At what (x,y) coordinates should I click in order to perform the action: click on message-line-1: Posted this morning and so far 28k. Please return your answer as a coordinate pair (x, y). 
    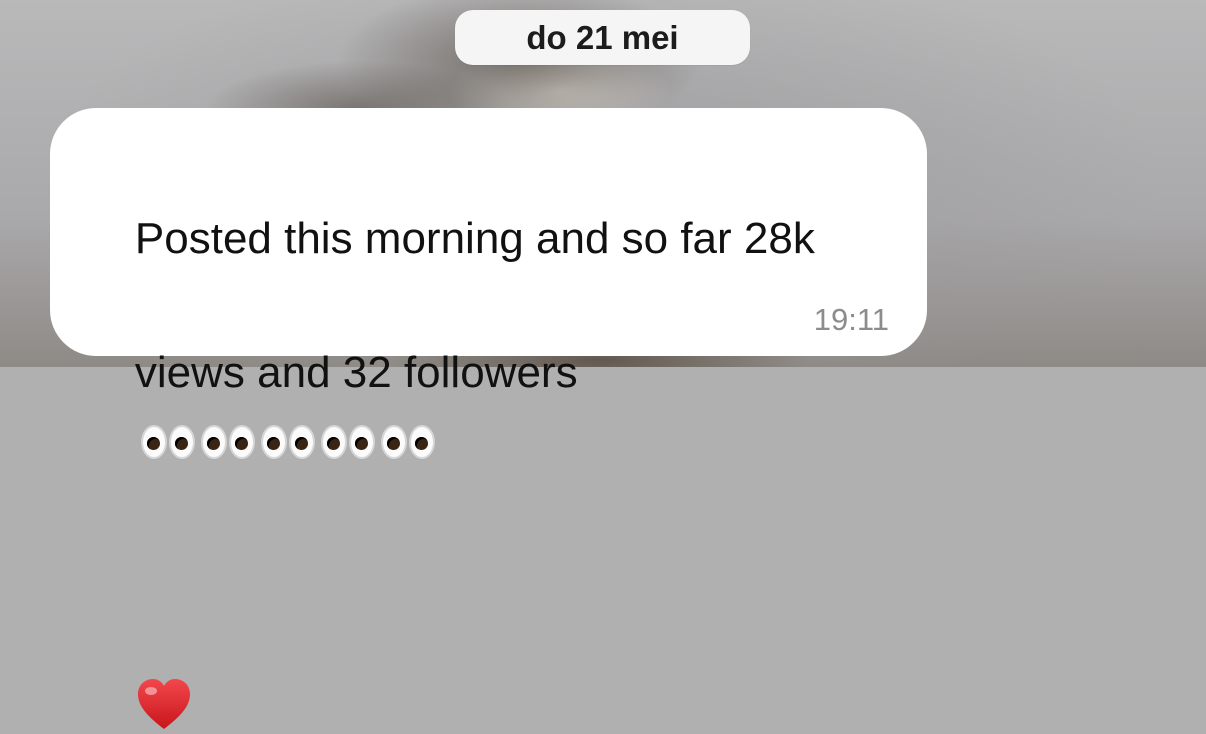
    Looking at the image, I should click on (474, 238).